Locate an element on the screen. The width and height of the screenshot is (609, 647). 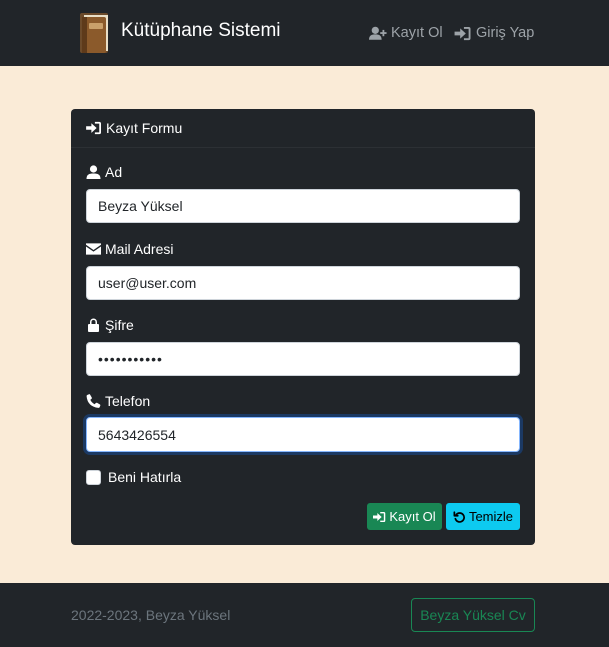
cv-button: Beyza Yüksel Cv is located at coordinates (473, 615).